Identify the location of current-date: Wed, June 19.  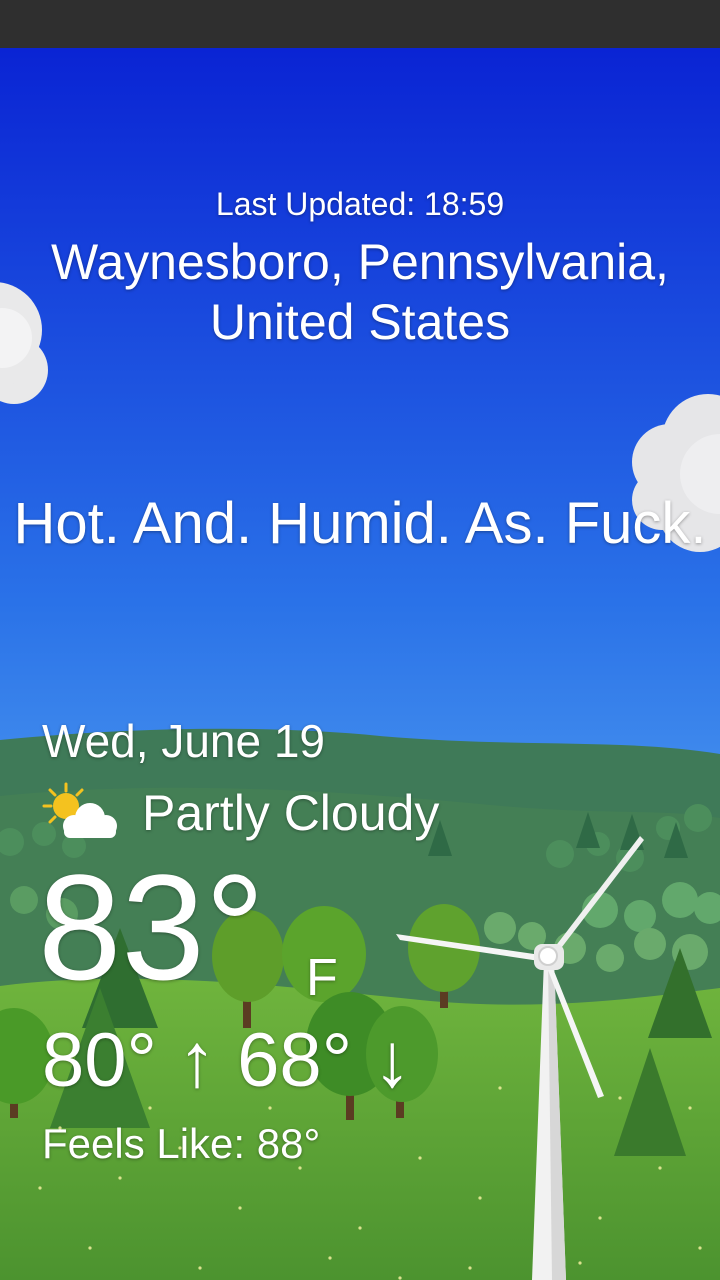
(184, 741).